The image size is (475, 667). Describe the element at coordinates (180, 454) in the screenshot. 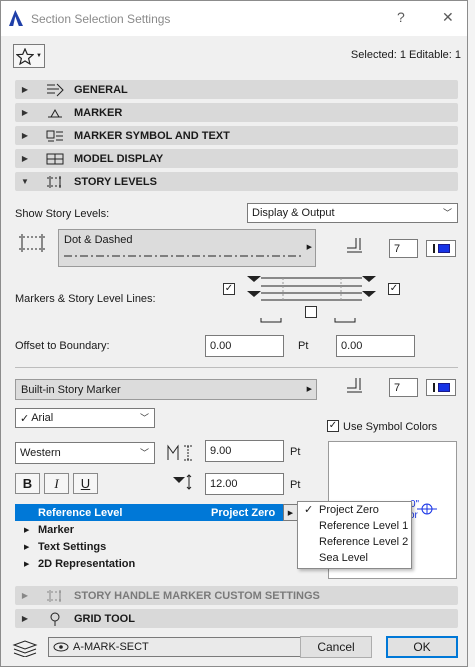

I see `text-size-icon` at that location.